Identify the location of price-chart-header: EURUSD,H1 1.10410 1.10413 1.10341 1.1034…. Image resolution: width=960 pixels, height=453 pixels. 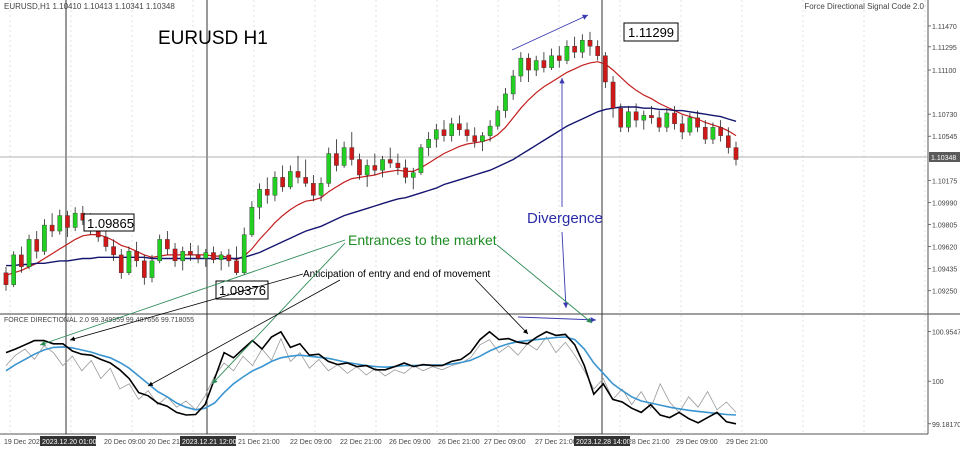
(89, 6).